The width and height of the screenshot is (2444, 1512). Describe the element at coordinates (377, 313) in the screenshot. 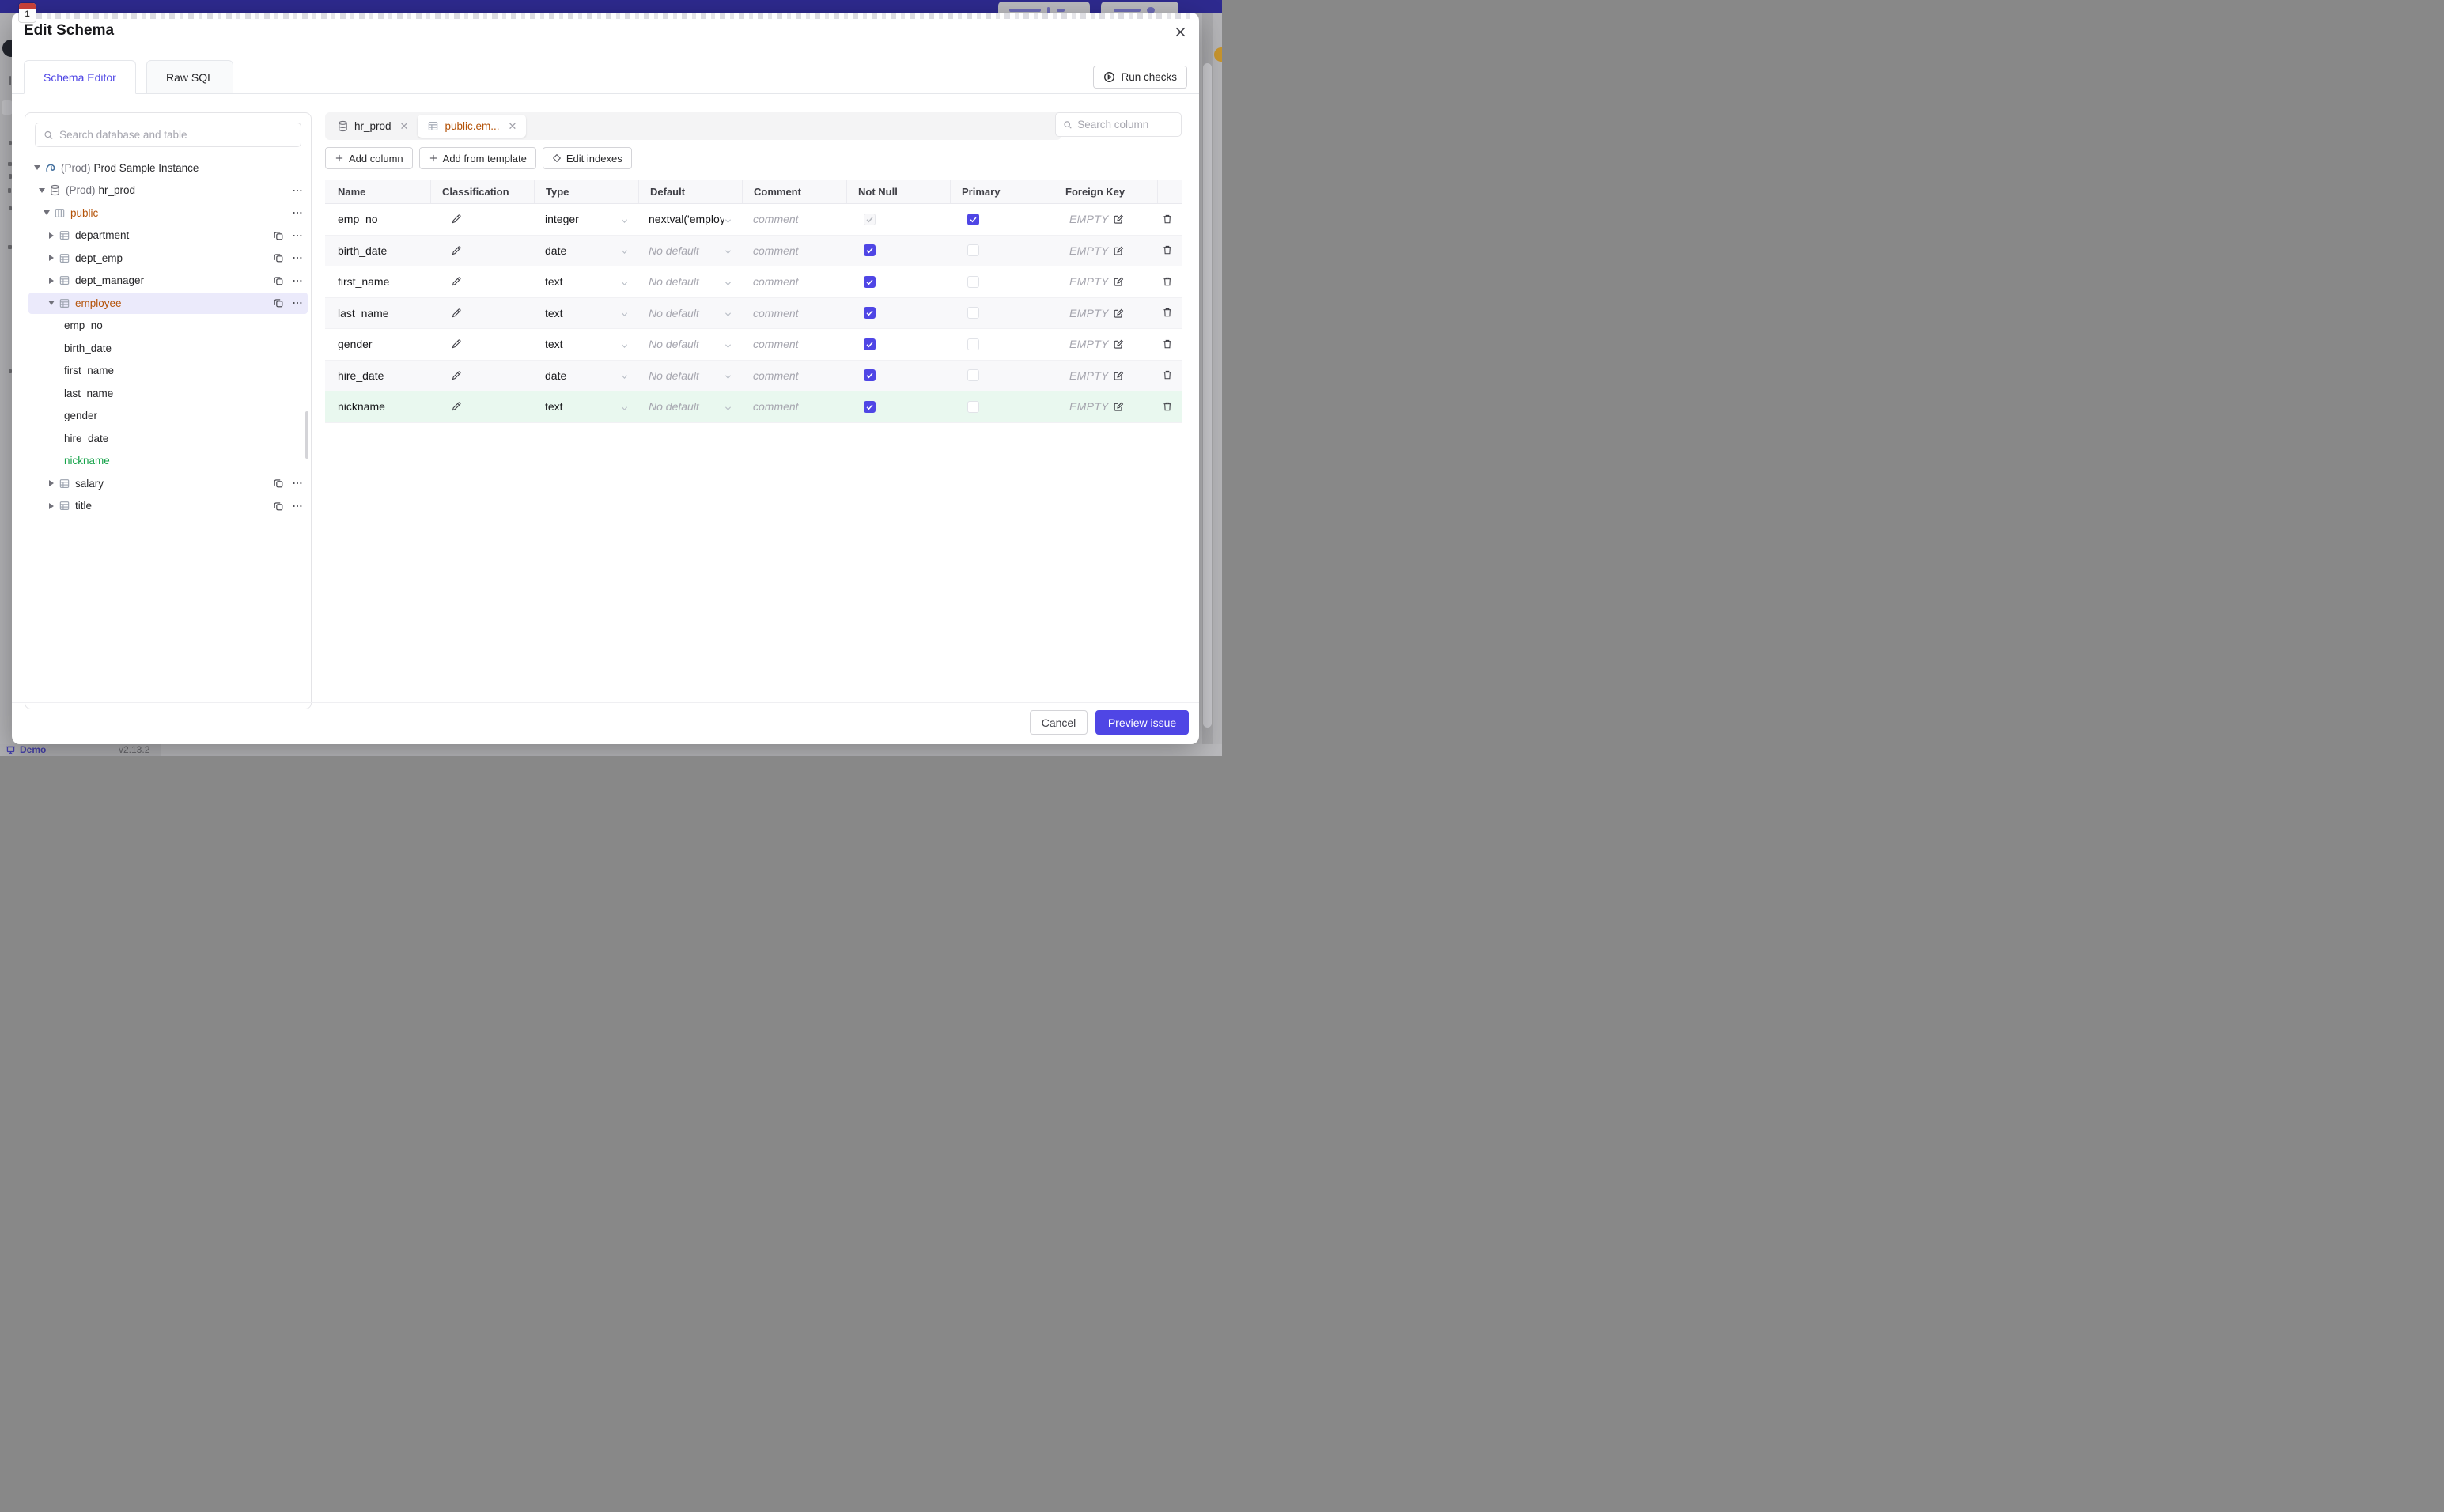

I see `column-name-cell: last_name` at that location.